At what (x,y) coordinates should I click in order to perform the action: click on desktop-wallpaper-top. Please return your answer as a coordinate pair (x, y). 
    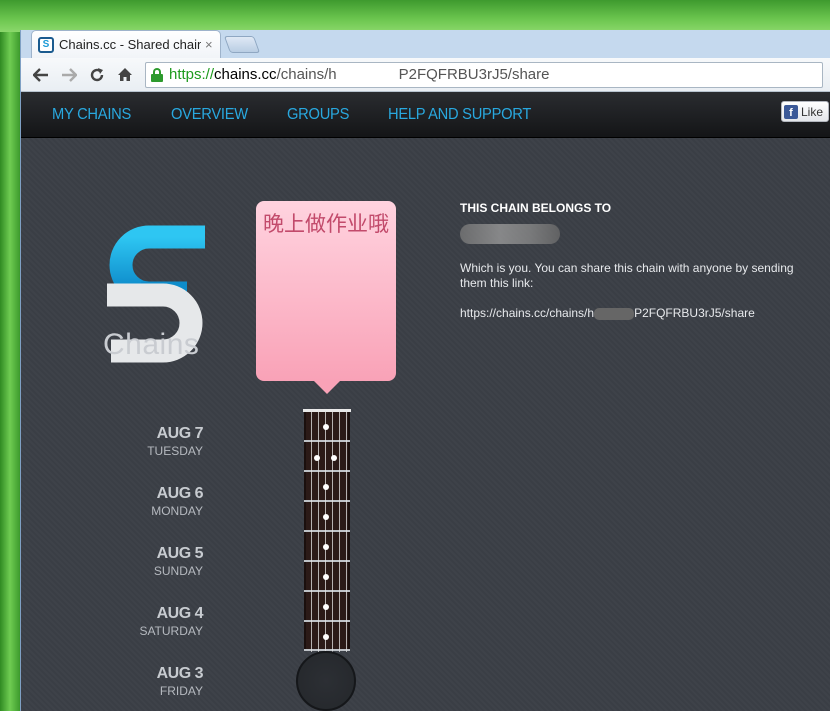
    Looking at the image, I should click on (415, 16).